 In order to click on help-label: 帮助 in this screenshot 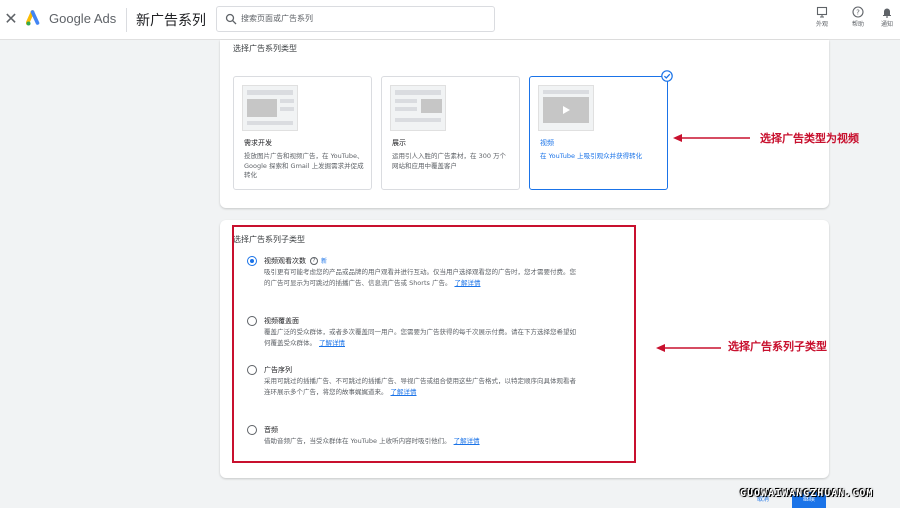, I will do `click(857, 24)`.